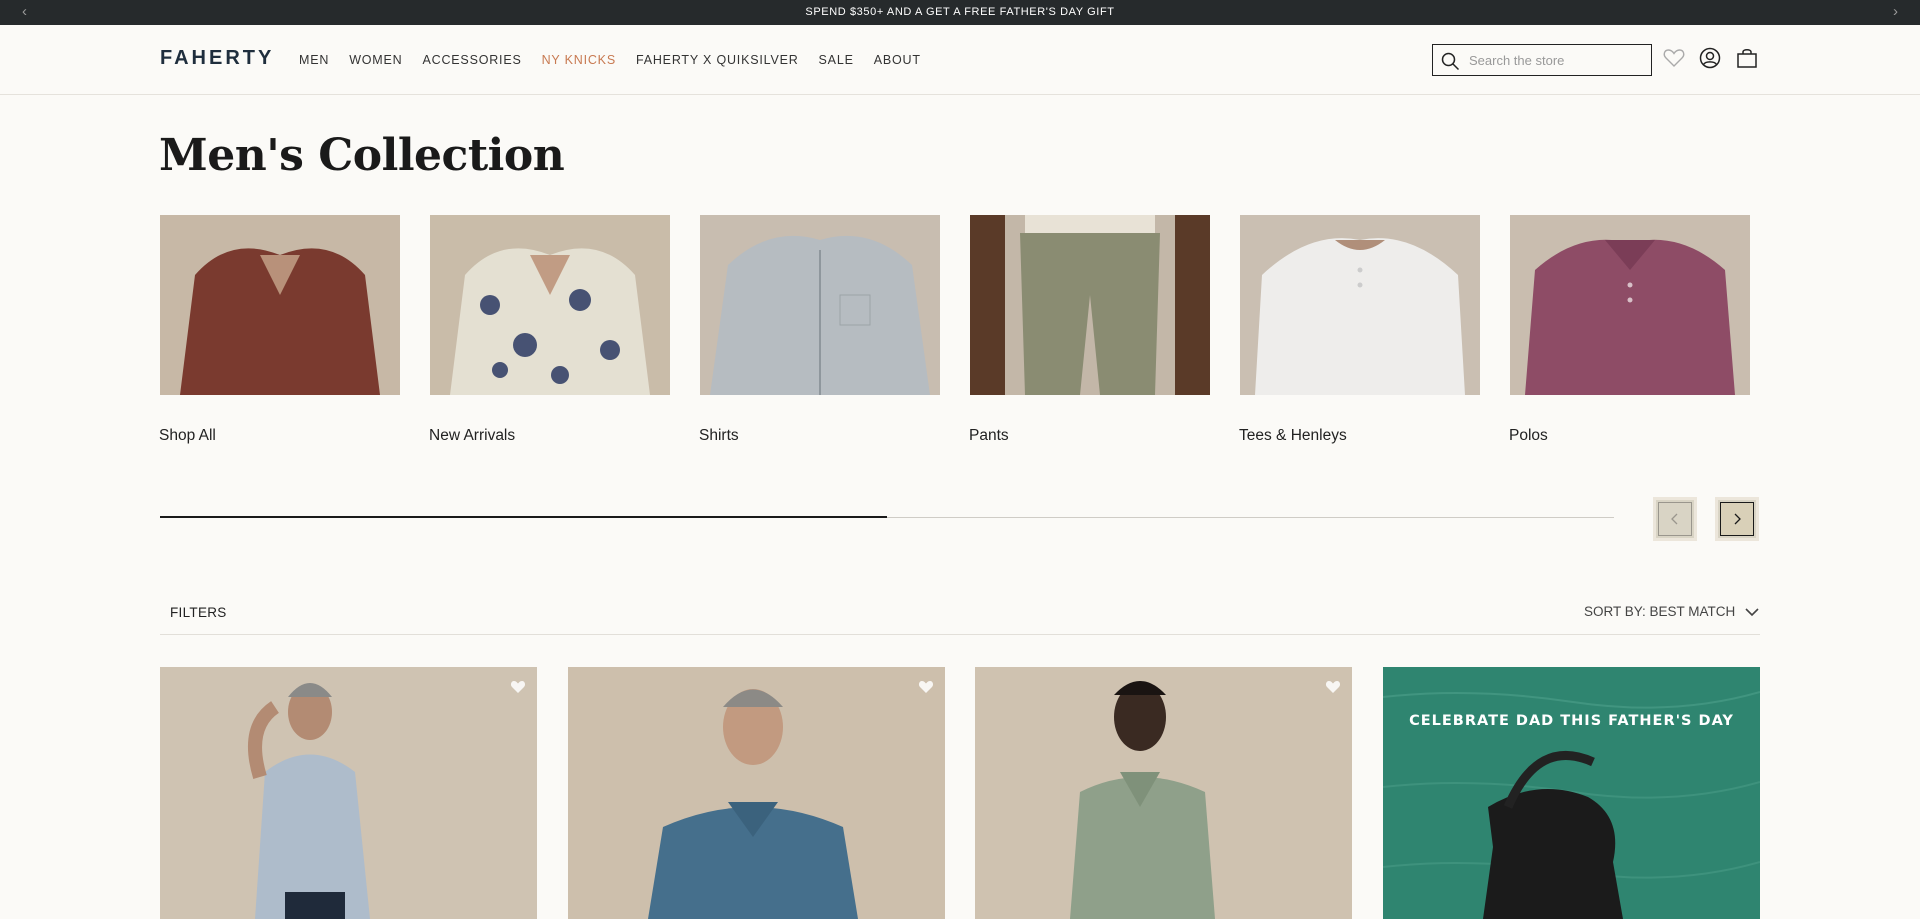 Image resolution: width=1920 pixels, height=919 pixels. Describe the element at coordinates (1450, 61) in the screenshot. I see `search-icon` at that location.